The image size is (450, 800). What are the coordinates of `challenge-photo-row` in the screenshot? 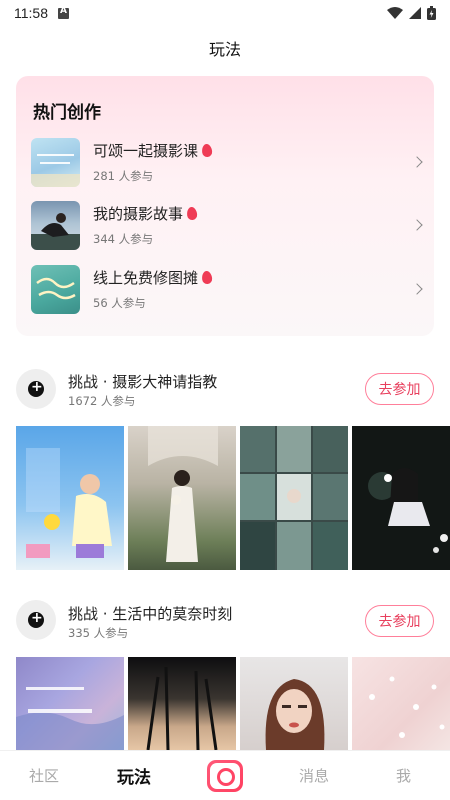 It's located at (233, 703).